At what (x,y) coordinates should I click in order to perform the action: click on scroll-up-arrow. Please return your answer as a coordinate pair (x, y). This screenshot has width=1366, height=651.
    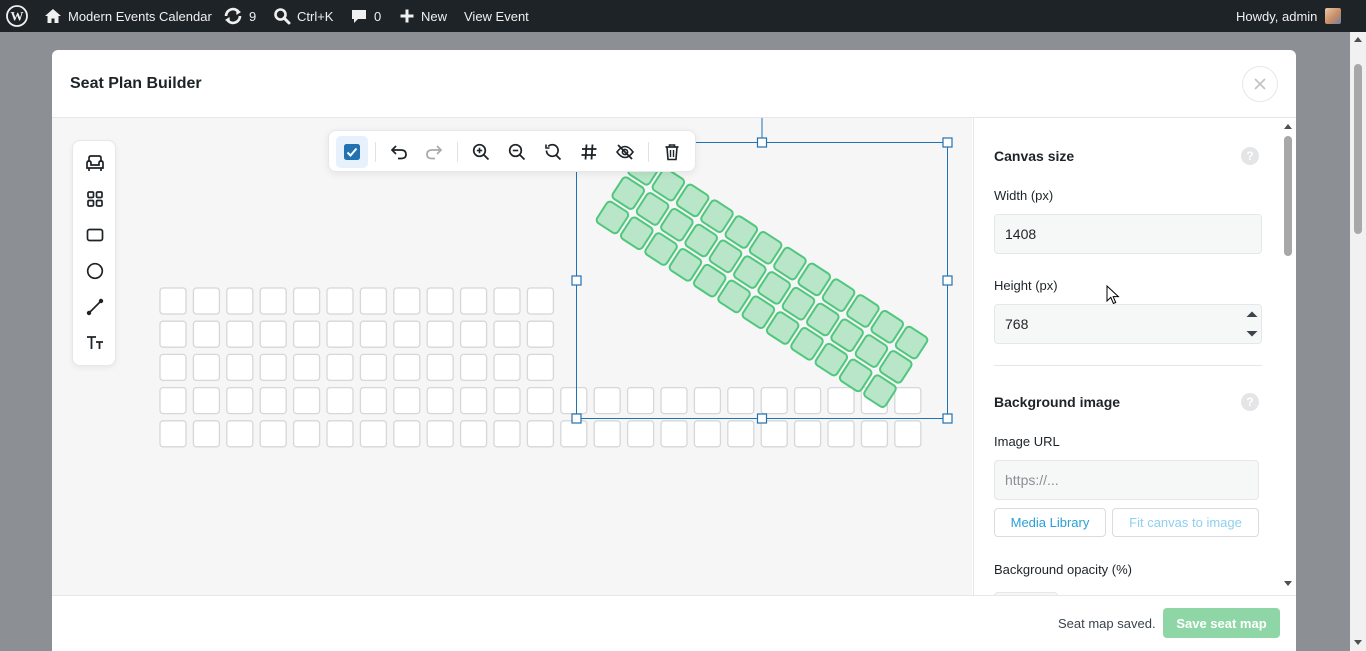
    Looking at the image, I should click on (1358, 39).